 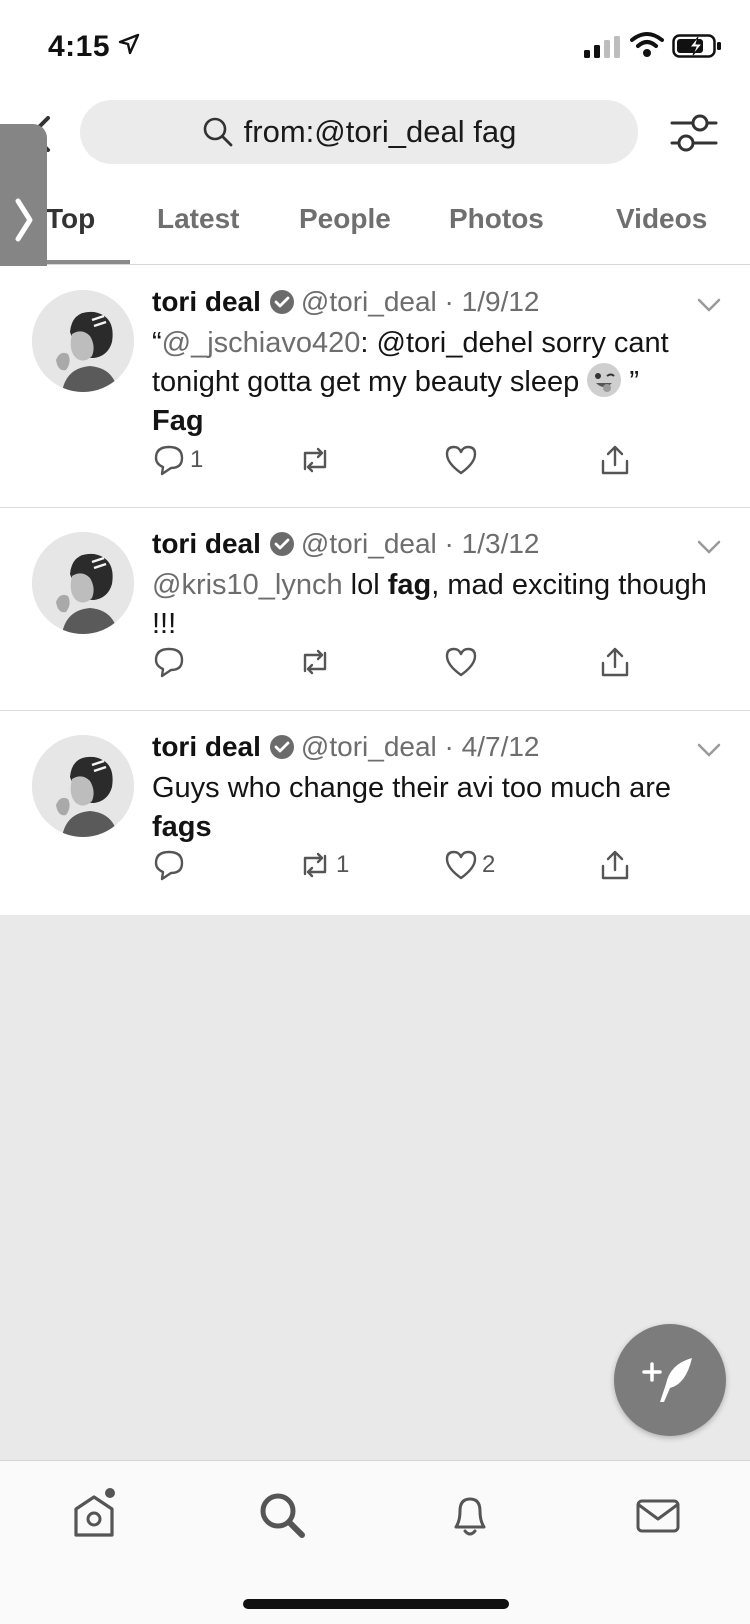 I want to click on tab-photos: Photos, so click(x=496, y=219).